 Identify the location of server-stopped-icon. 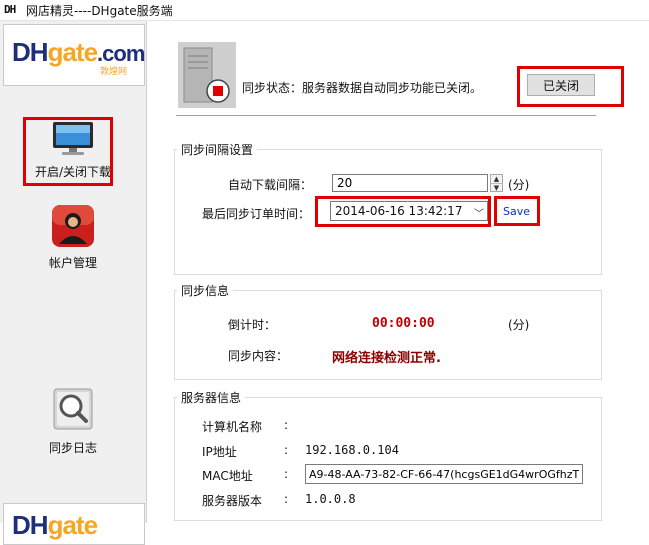
(207, 75).